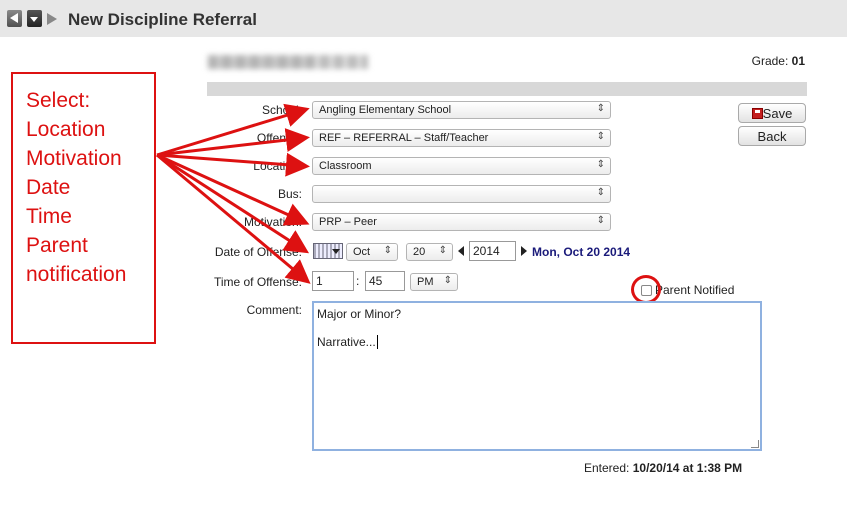 Image resolution: width=847 pixels, height=514 pixels. What do you see at coordinates (757, 113) in the screenshot?
I see `save-icon` at bounding box center [757, 113].